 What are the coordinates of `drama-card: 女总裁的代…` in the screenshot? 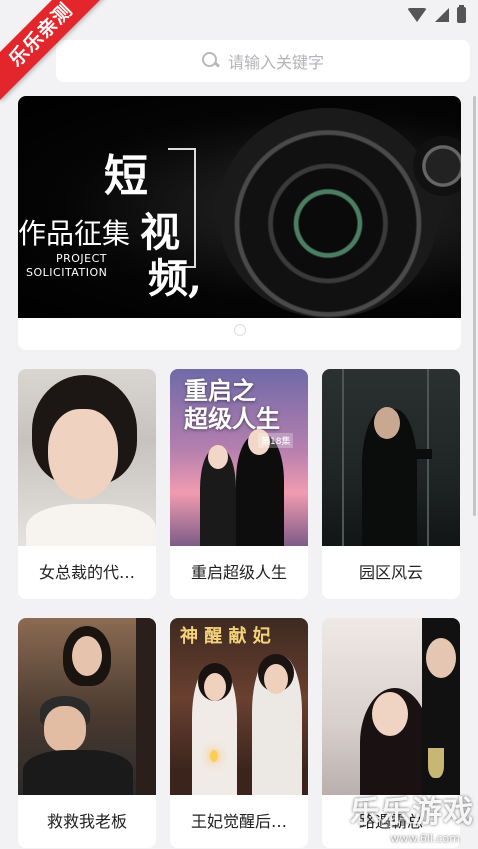 It's located at (87, 484).